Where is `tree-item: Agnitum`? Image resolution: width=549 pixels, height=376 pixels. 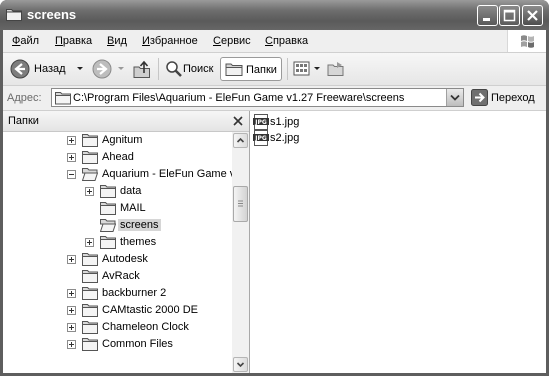
tree-item: Agnitum is located at coordinates (117, 140).